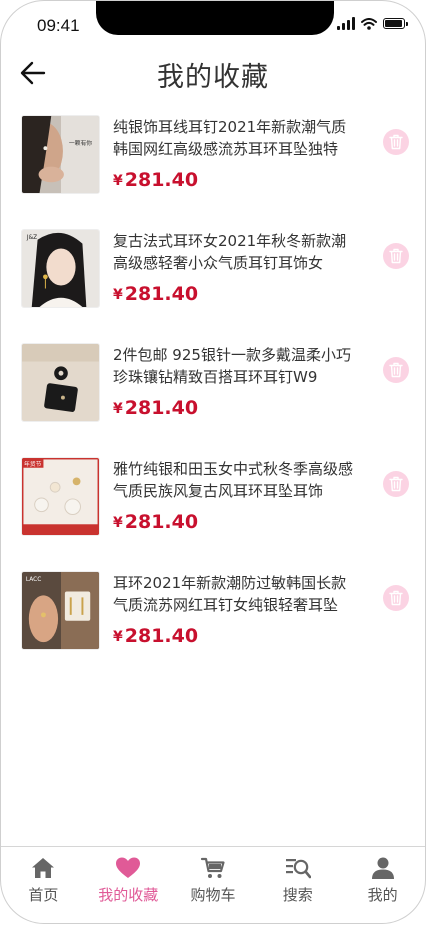 This screenshot has width=428, height=926. What do you see at coordinates (60, 496) in the screenshot?
I see `product-image: 年货节` at bounding box center [60, 496].